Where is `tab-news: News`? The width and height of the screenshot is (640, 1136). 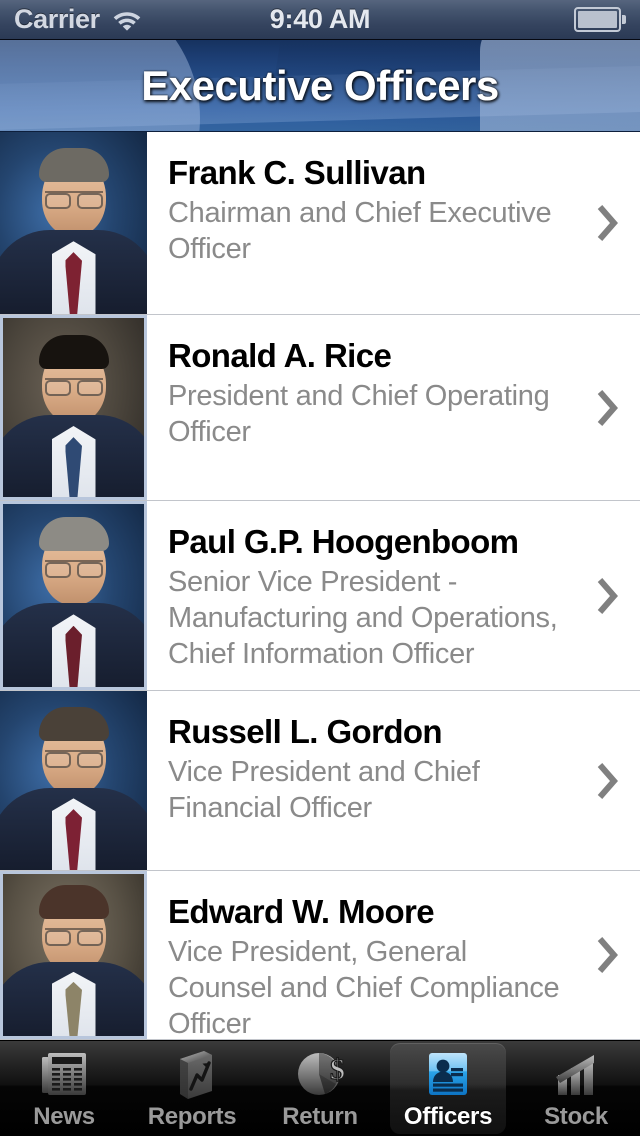
tab-news: News is located at coordinates (64, 1088).